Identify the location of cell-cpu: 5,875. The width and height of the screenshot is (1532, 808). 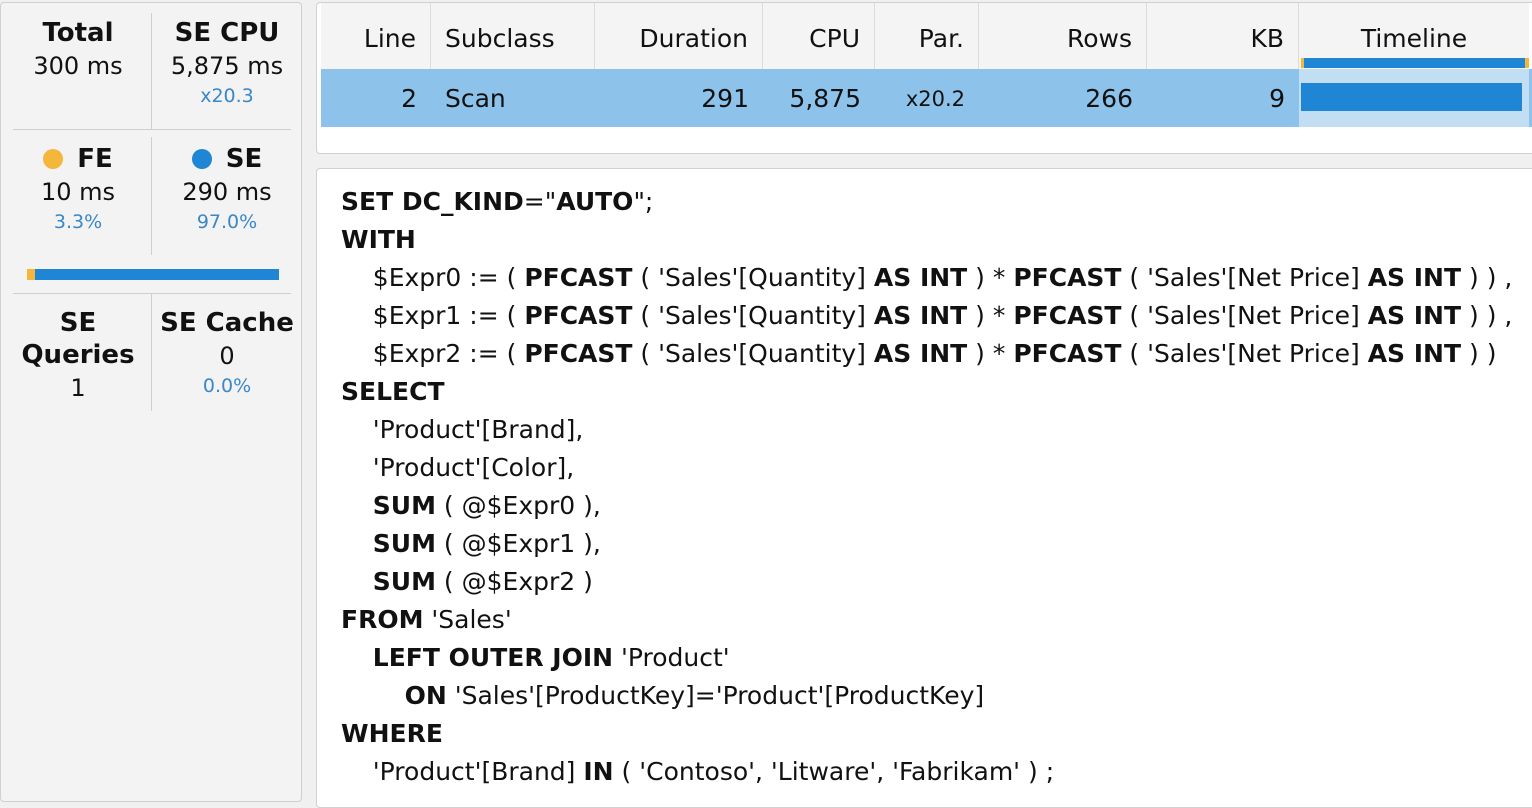
(825, 98).